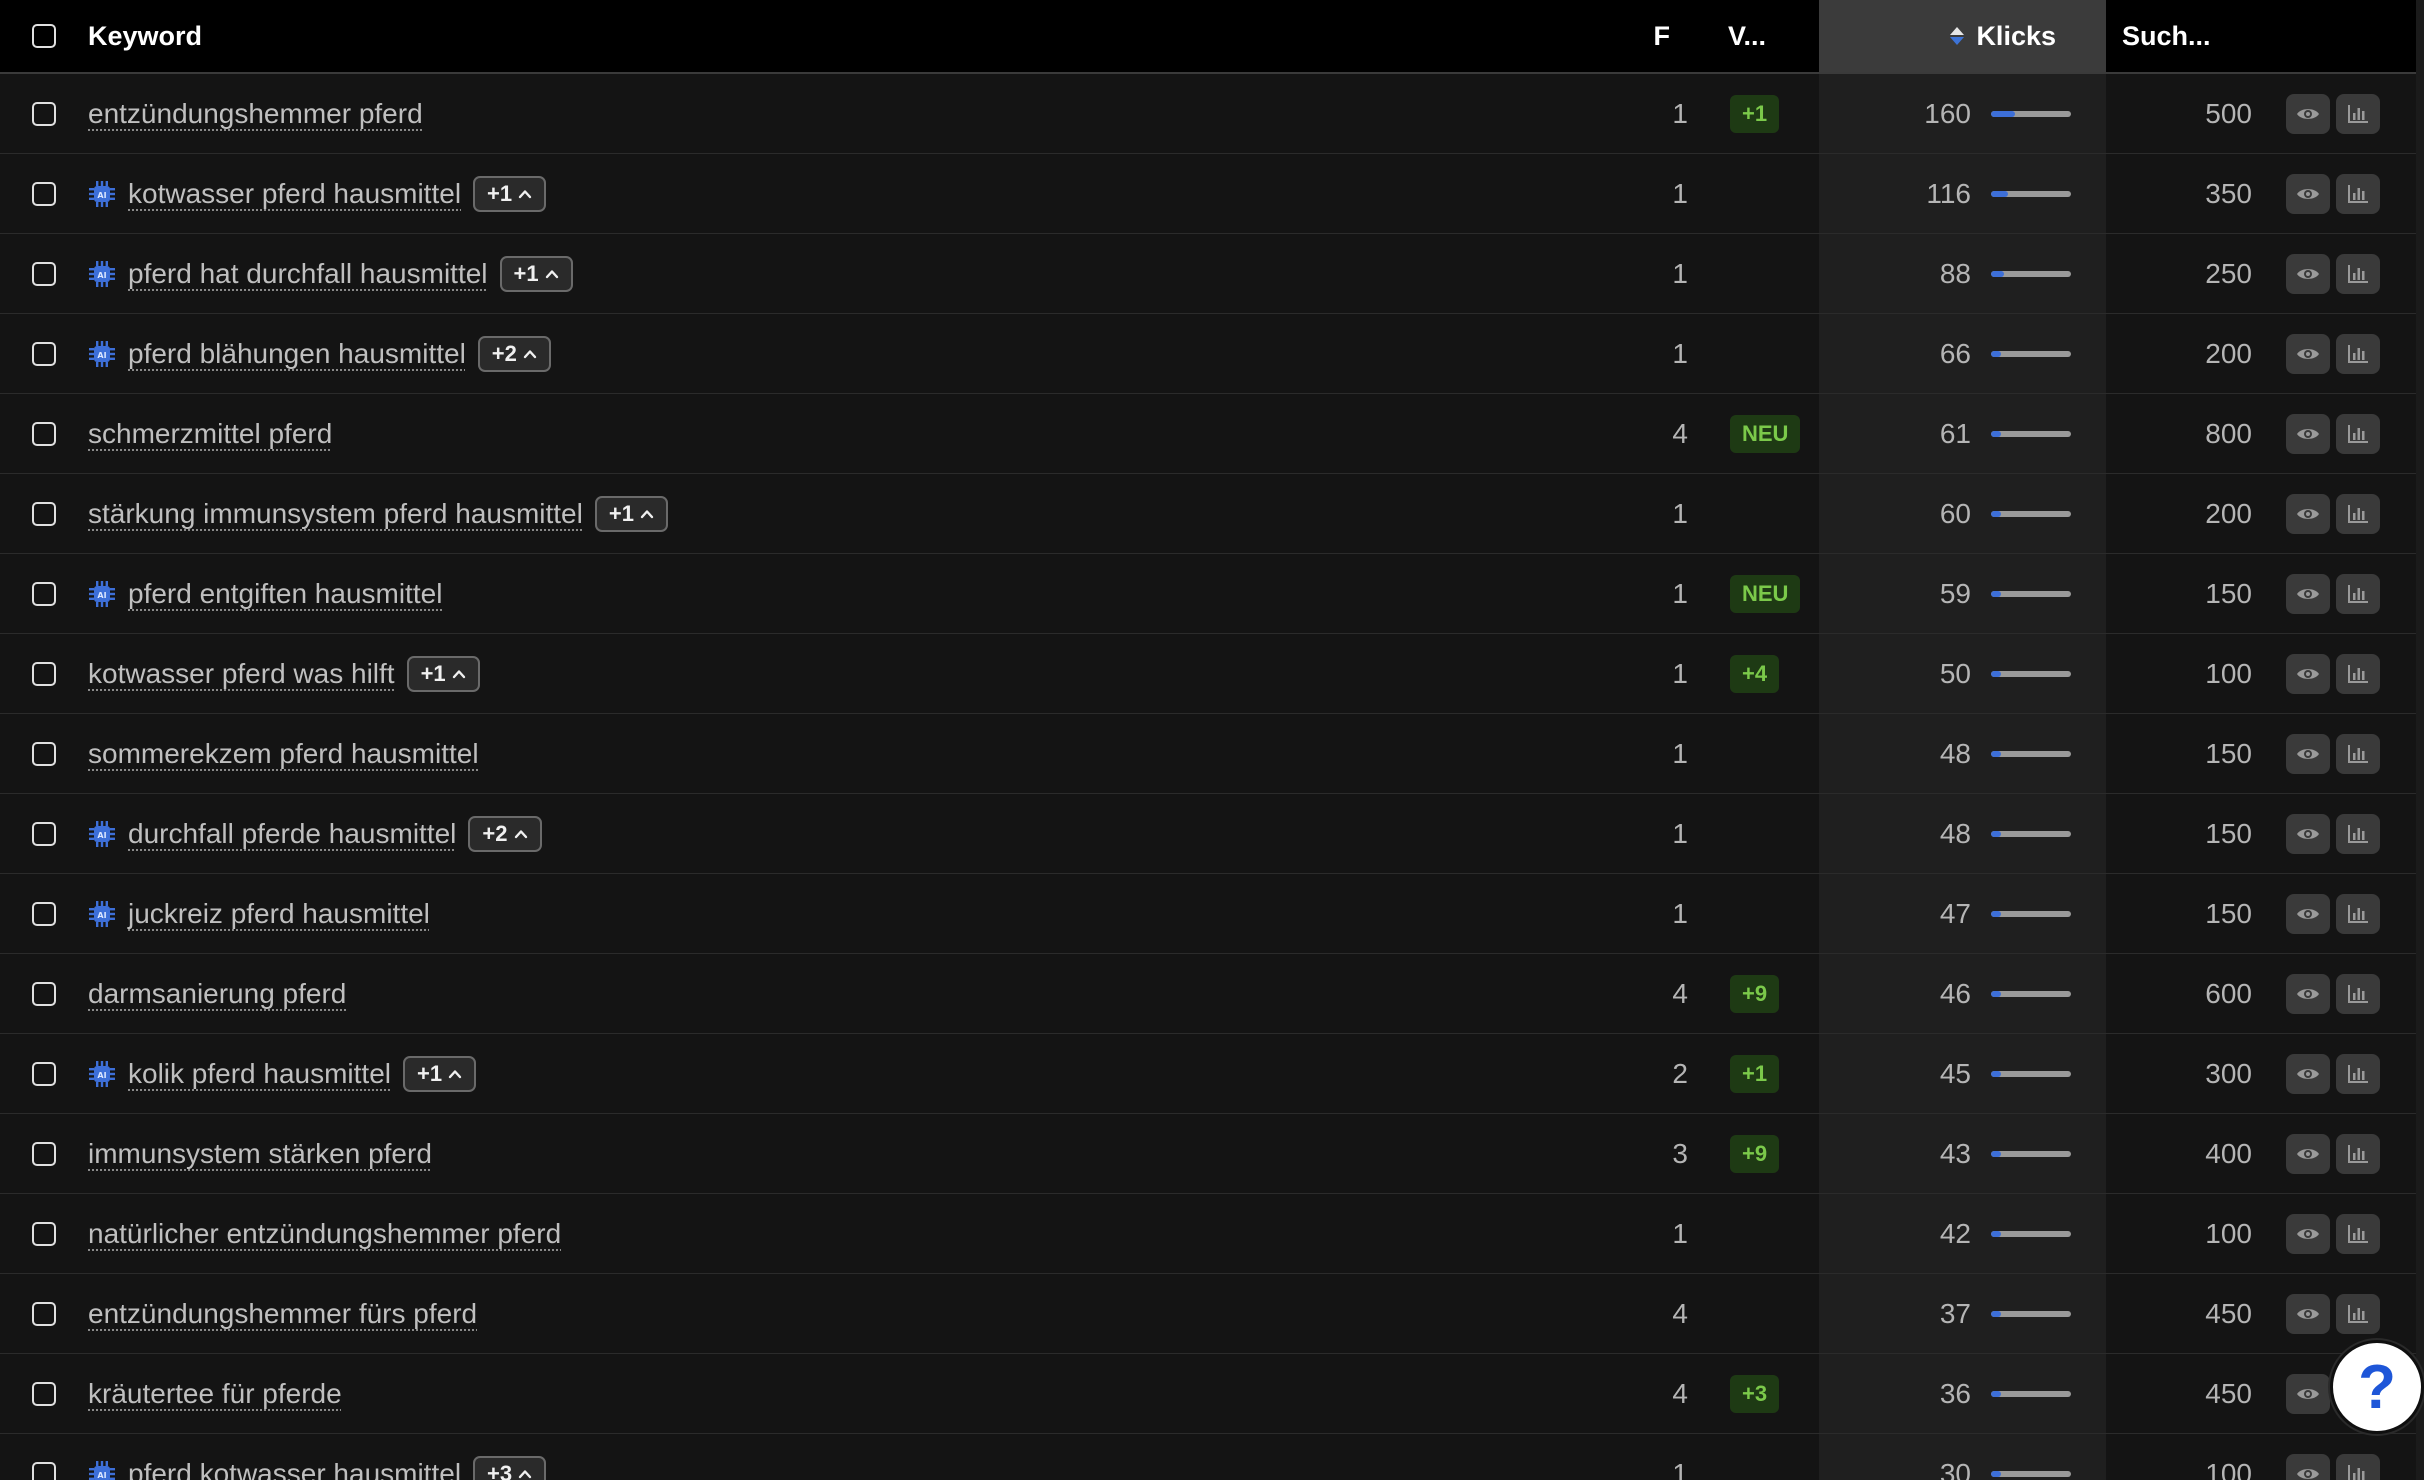 The image size is (2424, 1480). I want to click on vertical-scrollbar, so click(2420, 740).